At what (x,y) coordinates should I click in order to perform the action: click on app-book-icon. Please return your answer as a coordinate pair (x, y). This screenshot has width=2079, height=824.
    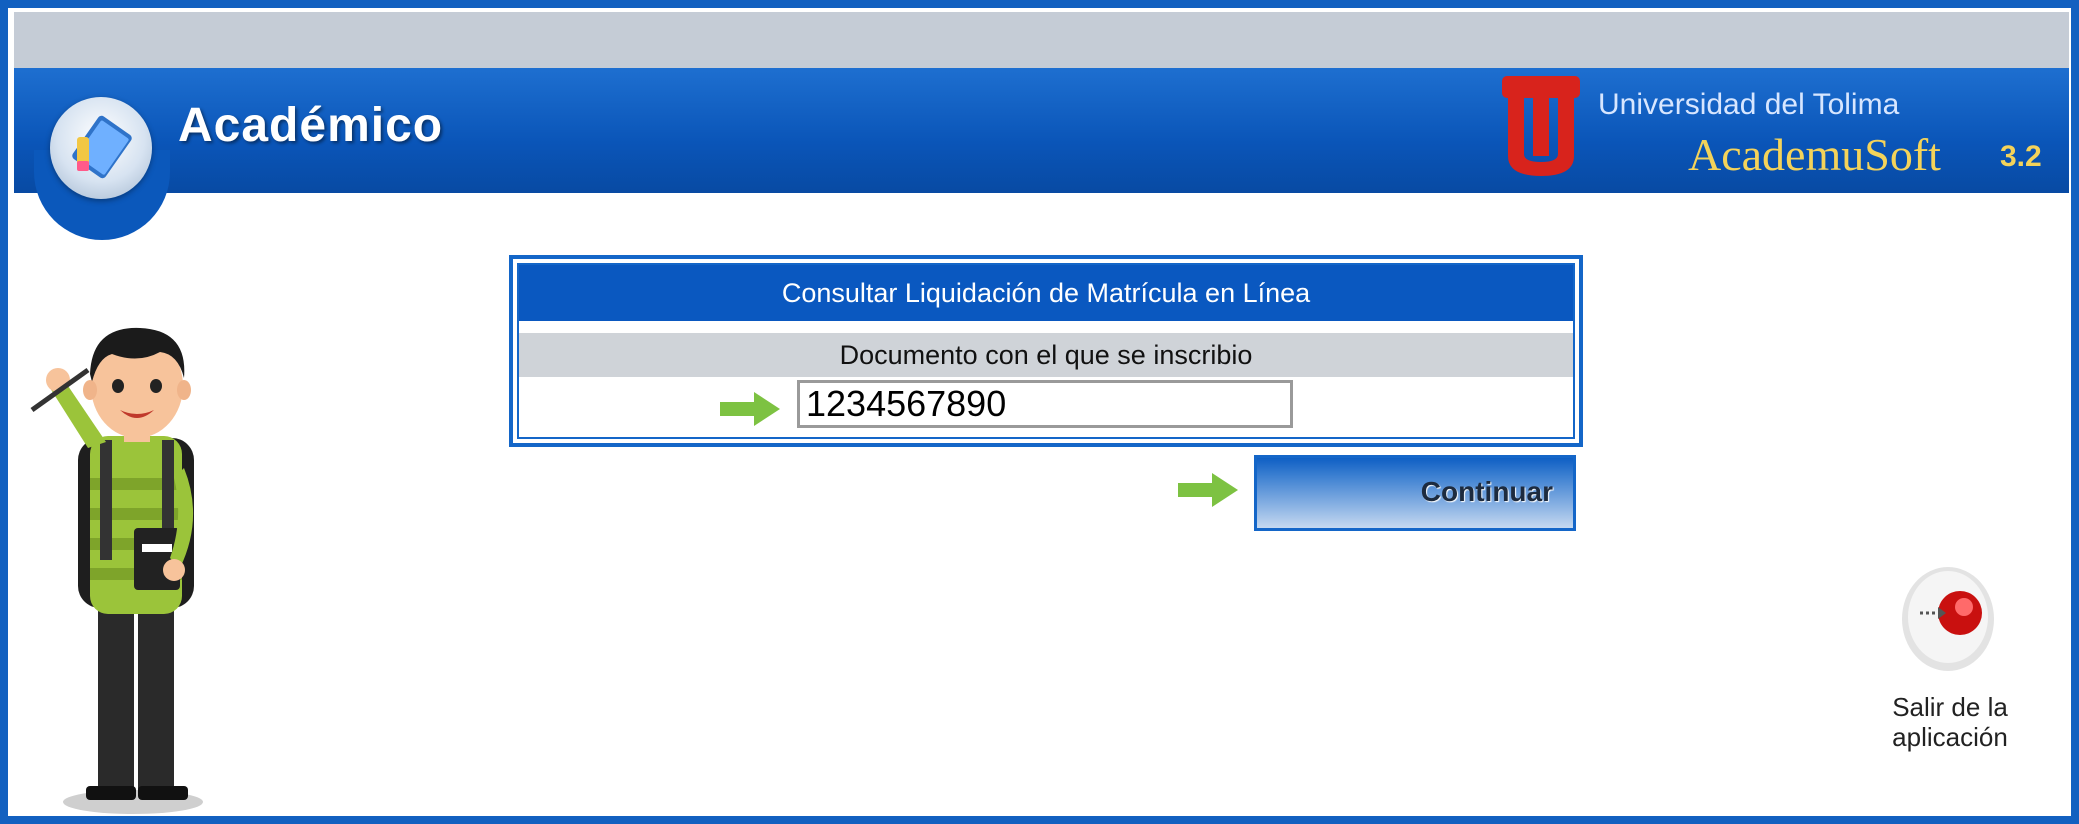
    Looking at the image, I should click on (101, 148).